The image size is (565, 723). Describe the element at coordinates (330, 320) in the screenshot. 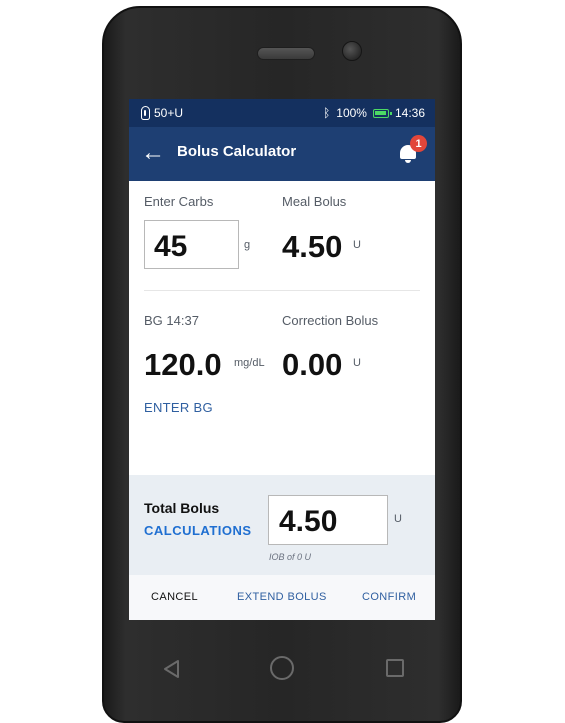

I see `correction-bolus-label: Correction Bolus` at that location.